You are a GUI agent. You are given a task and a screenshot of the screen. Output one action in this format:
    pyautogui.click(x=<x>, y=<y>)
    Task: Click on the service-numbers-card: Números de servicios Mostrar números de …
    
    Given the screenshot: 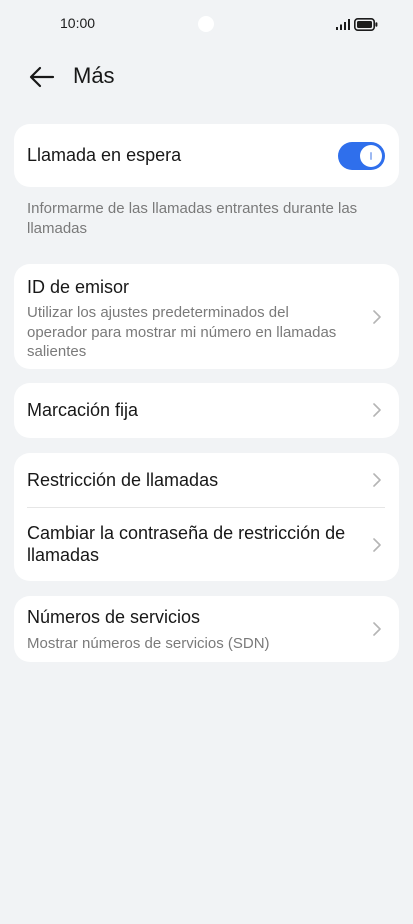 What is the action you would take?
    pyautogui.click(x=206, y=629)
    